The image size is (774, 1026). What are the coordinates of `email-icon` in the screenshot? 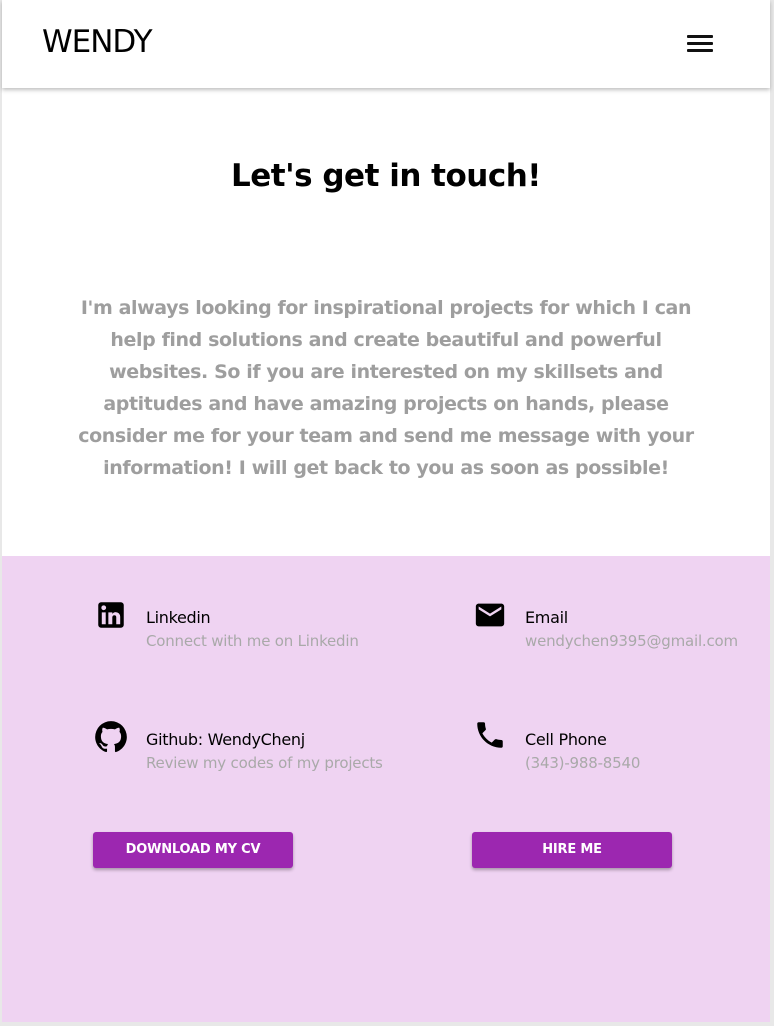 It's located at (490, 615).